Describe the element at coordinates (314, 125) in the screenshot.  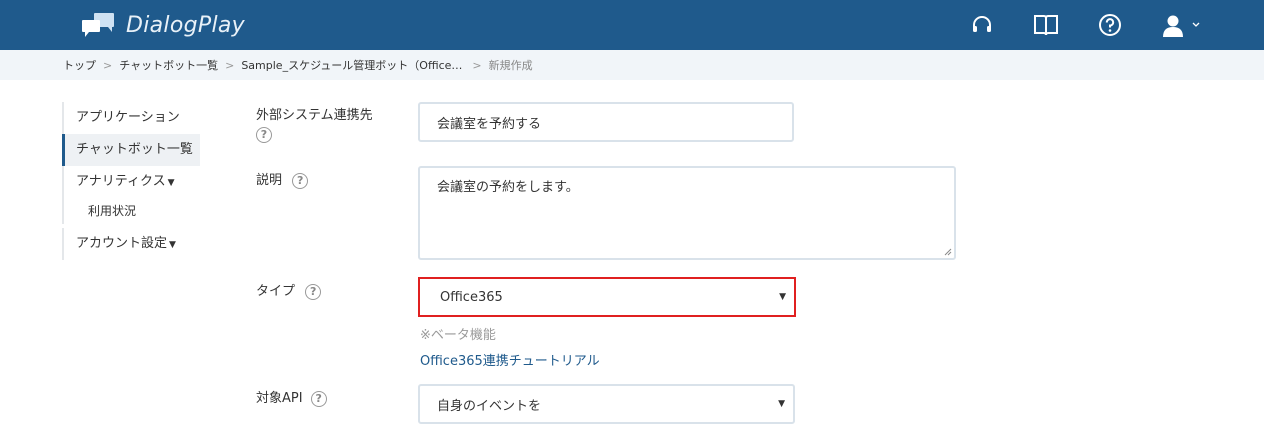
I see `external-system-label: 外部システム連携先 ?` at that location.